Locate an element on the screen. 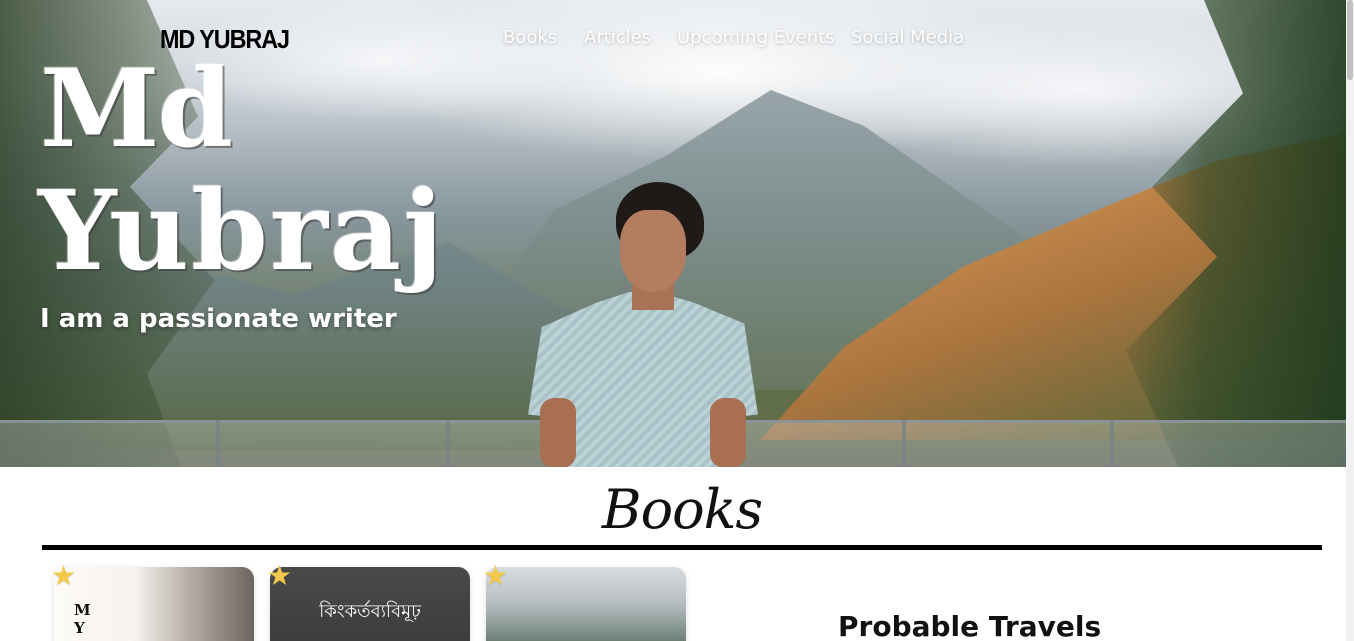 This screenshot has height=641, width=1354. page-scrollbar-thumb is located at coordinates (1350, 40).